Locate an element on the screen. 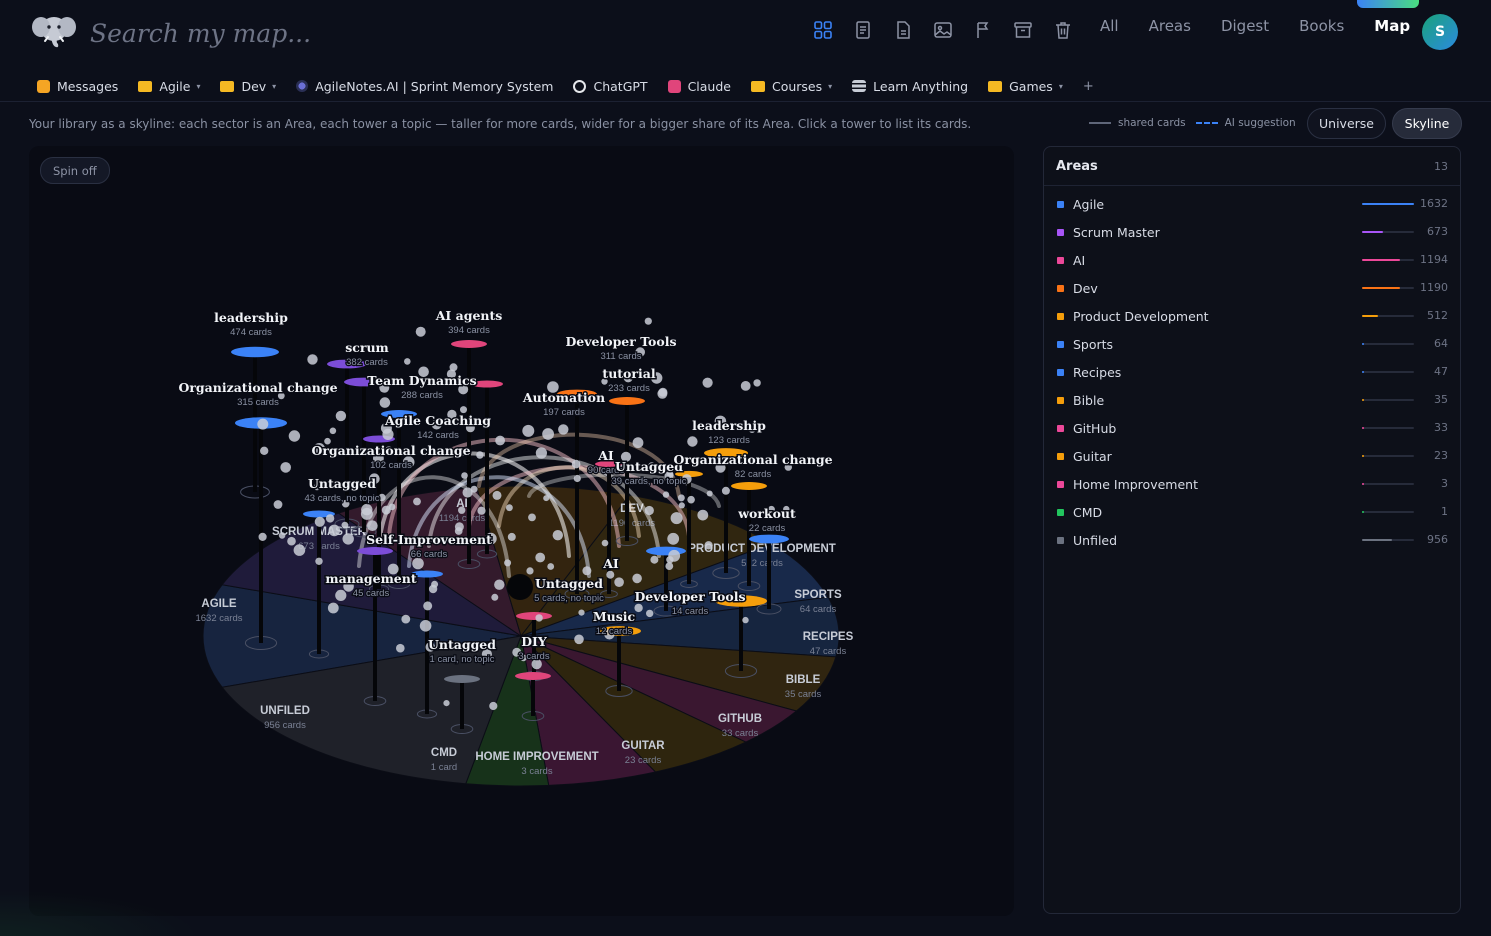 This screenshot has height=936, width=1491. spin-toggle-button: Spin off is located at coordinates (75, 170).